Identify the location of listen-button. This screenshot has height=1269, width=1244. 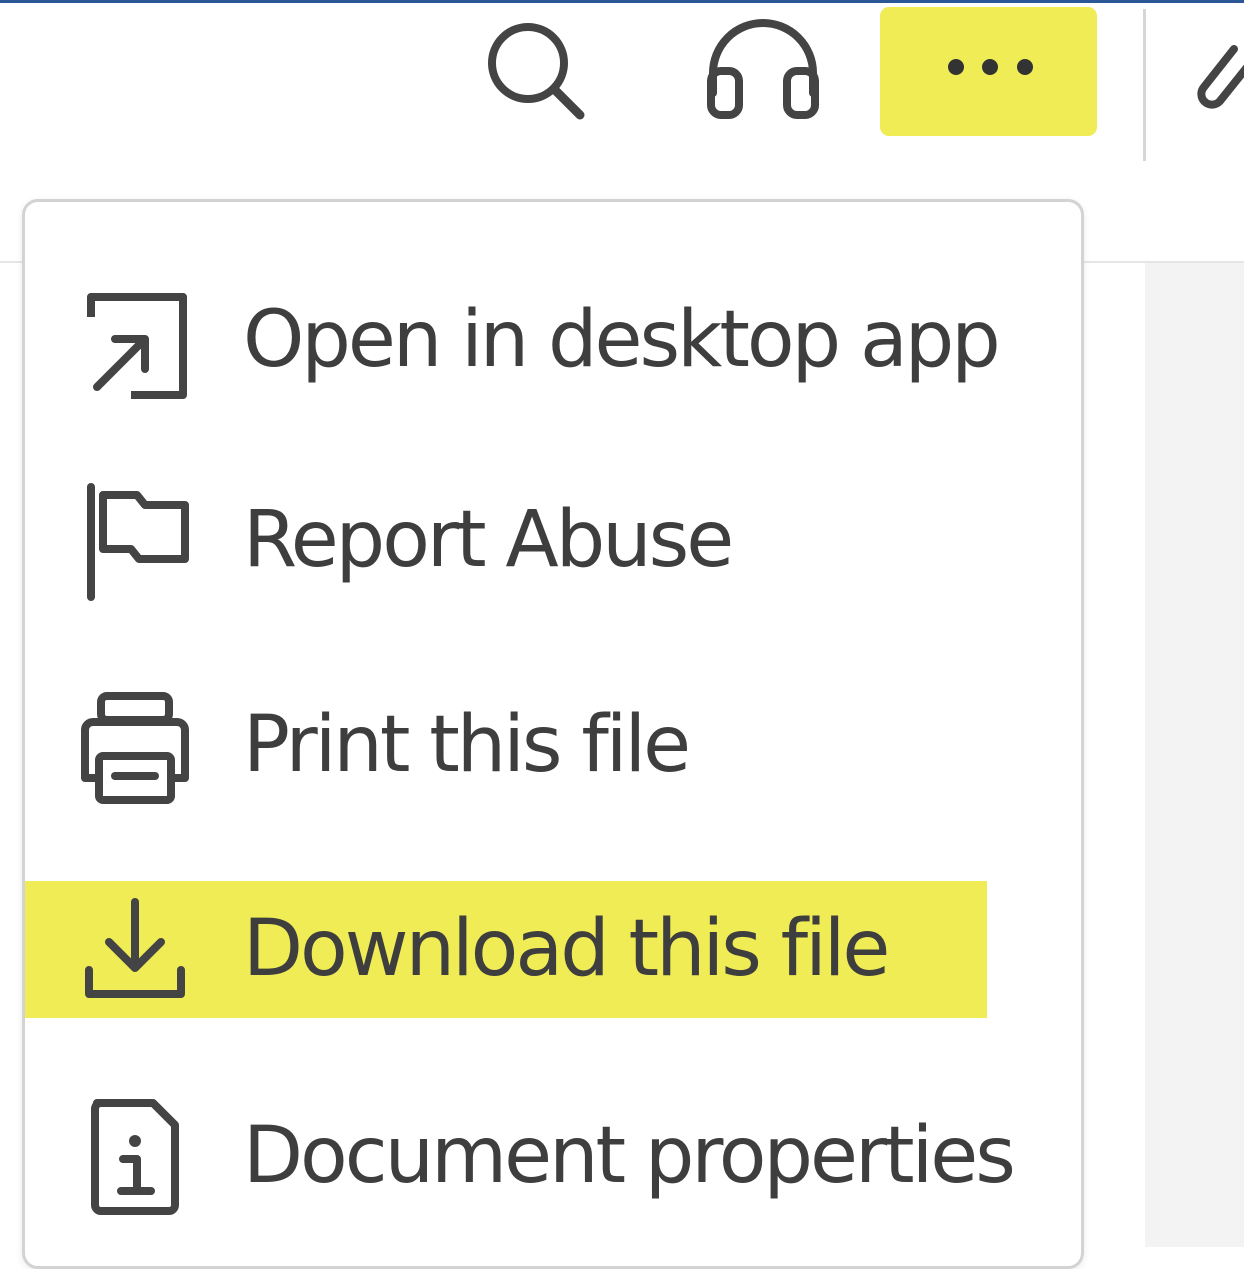
(763, 70).